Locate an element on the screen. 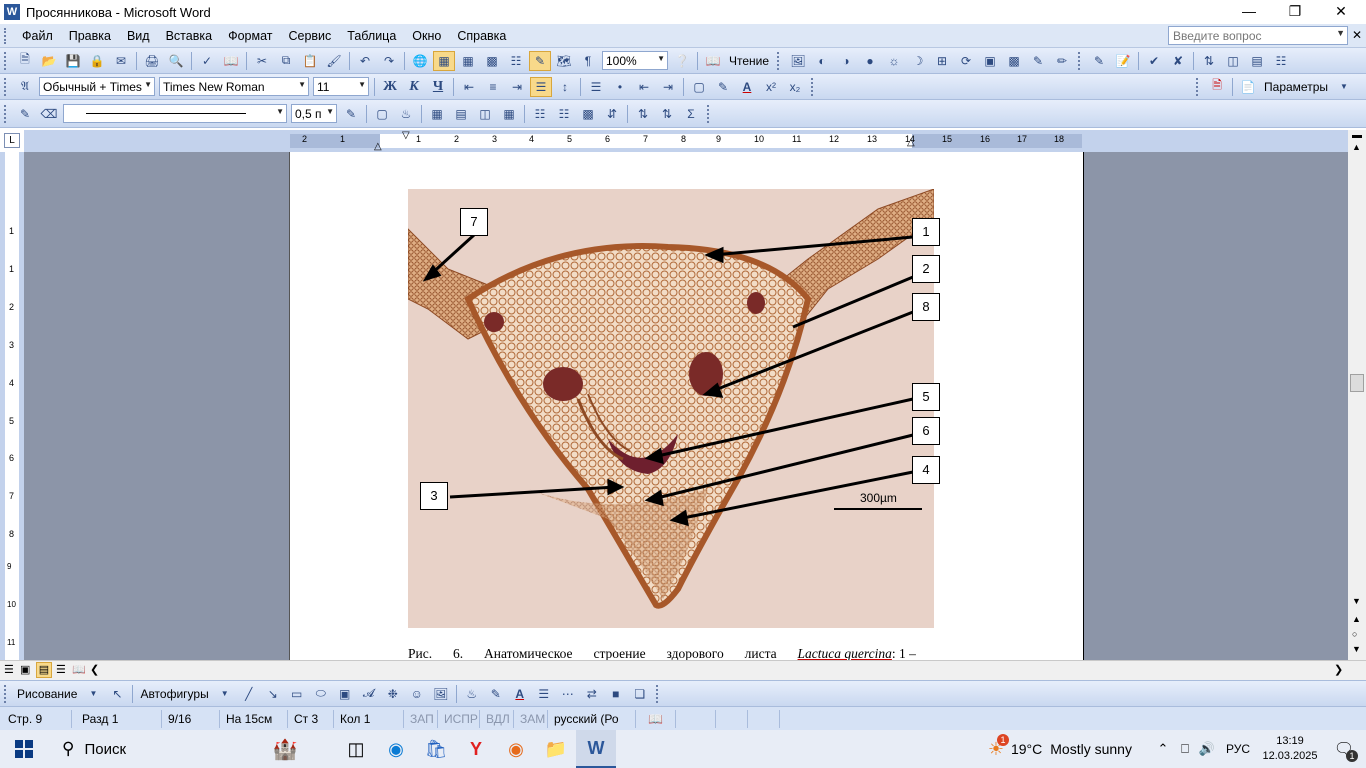 This screenshot has height=768, width=1366. status-page: Стр. 9 is located at coordinates (36, 718).